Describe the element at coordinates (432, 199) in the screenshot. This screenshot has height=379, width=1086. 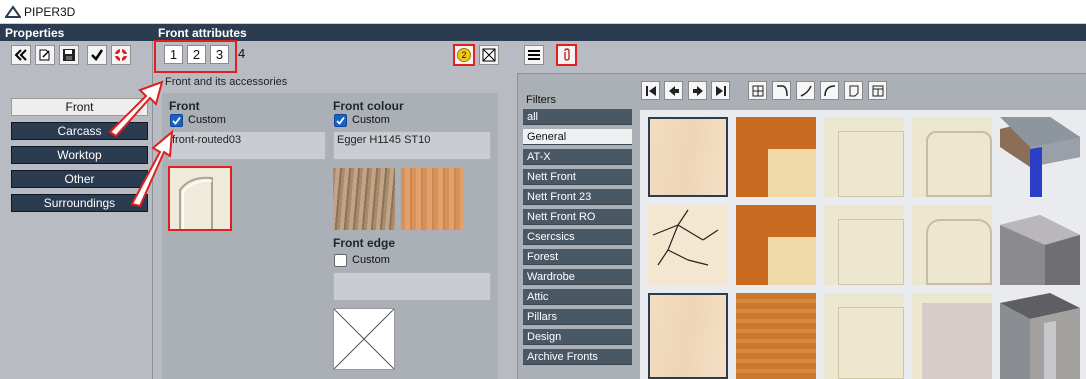
I see `edge-texture-swatch` at that location.